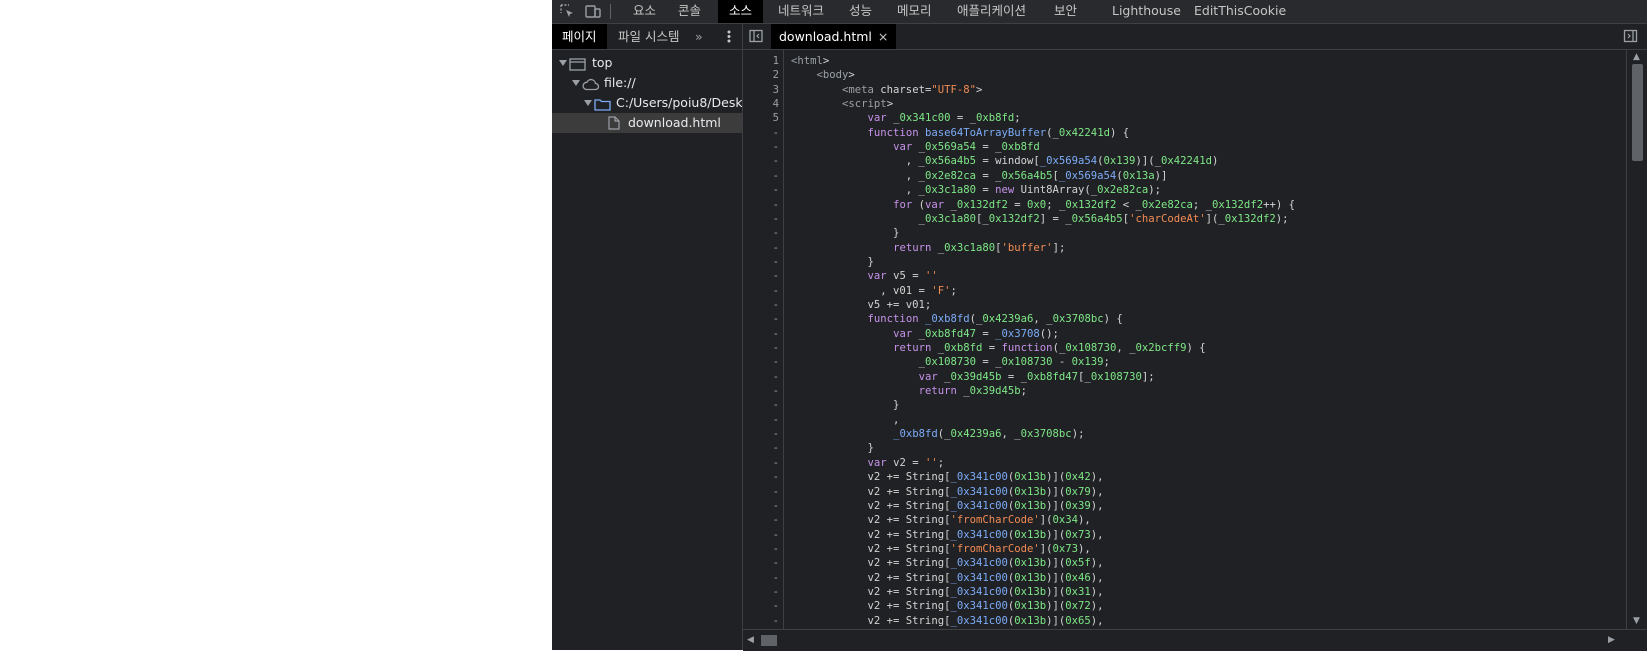 The width and height of the screenshot is (1647, 651). I want to click on tree-item-download-html: download.html, so click(647, 123).